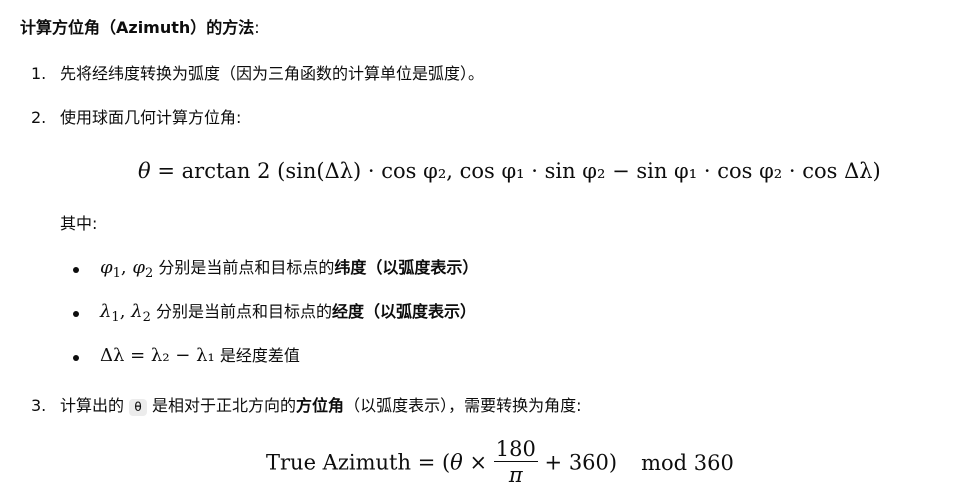  Describe the element at coordinates (243, 311) in the screenshot. I see `def-lon-text: 分别是当前点和目标点的` at that location.